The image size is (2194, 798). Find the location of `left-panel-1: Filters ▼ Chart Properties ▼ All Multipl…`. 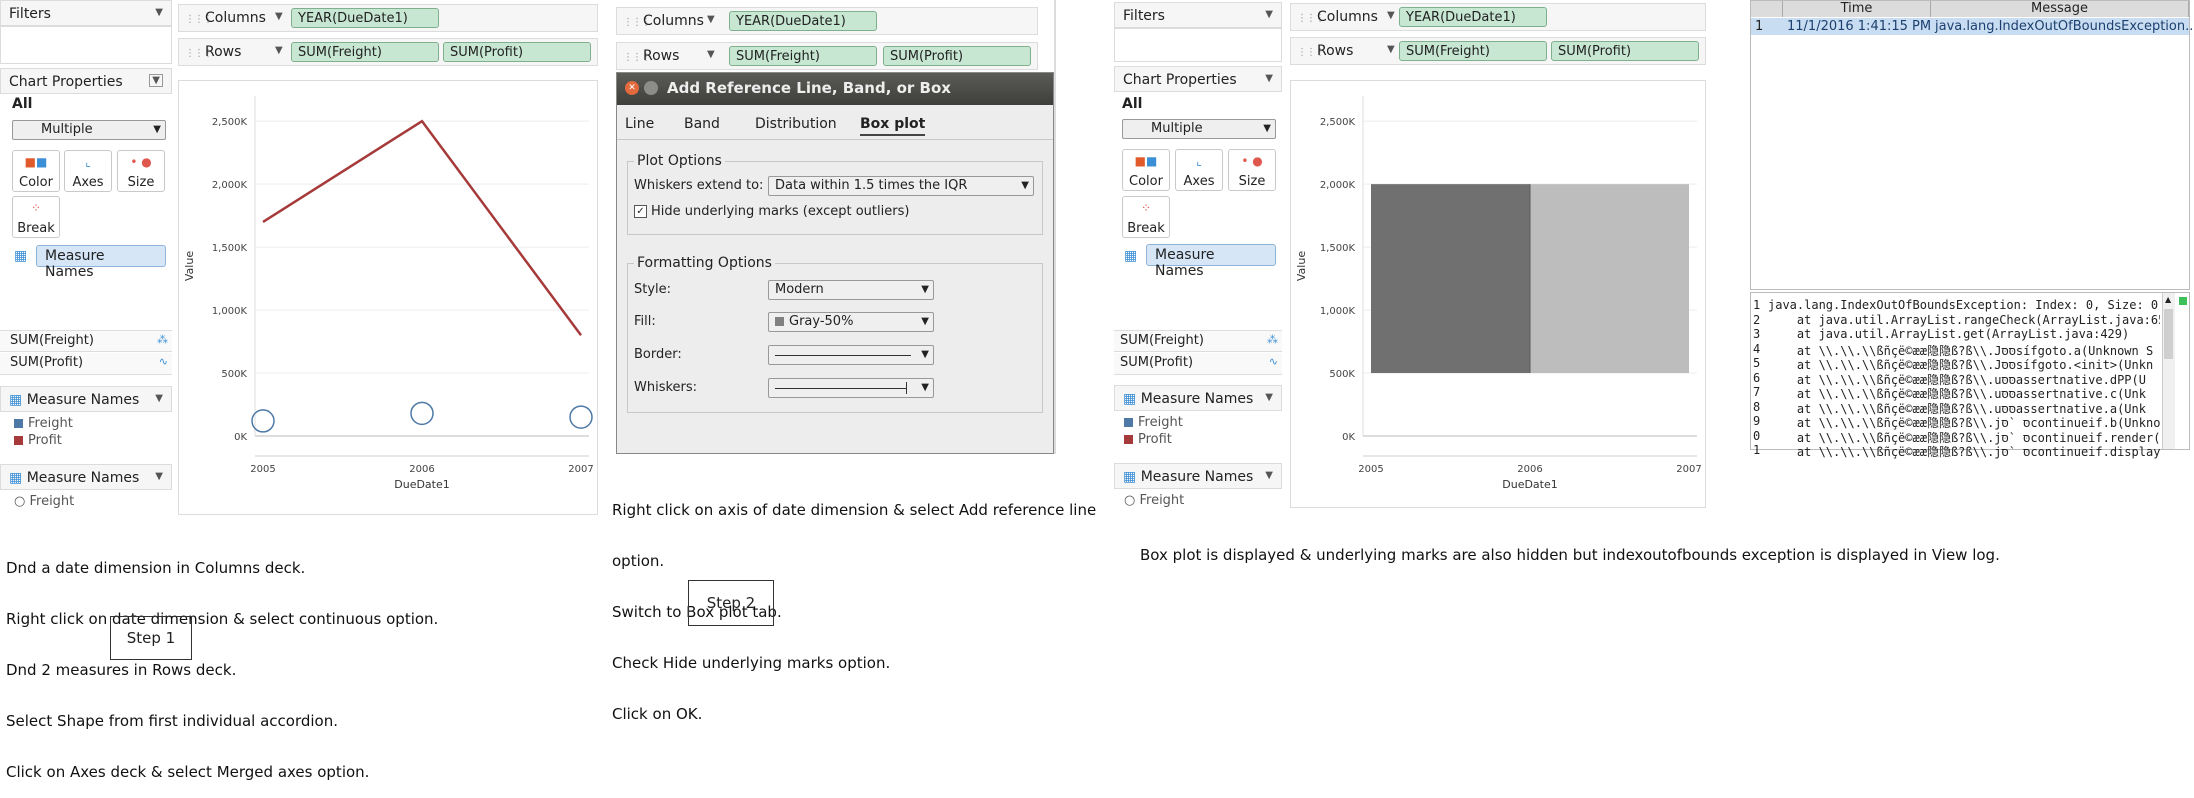

left-panel-1: Filters ▼ Chart Properties ▼ All Multipl… is located at coordinates (86, 257).